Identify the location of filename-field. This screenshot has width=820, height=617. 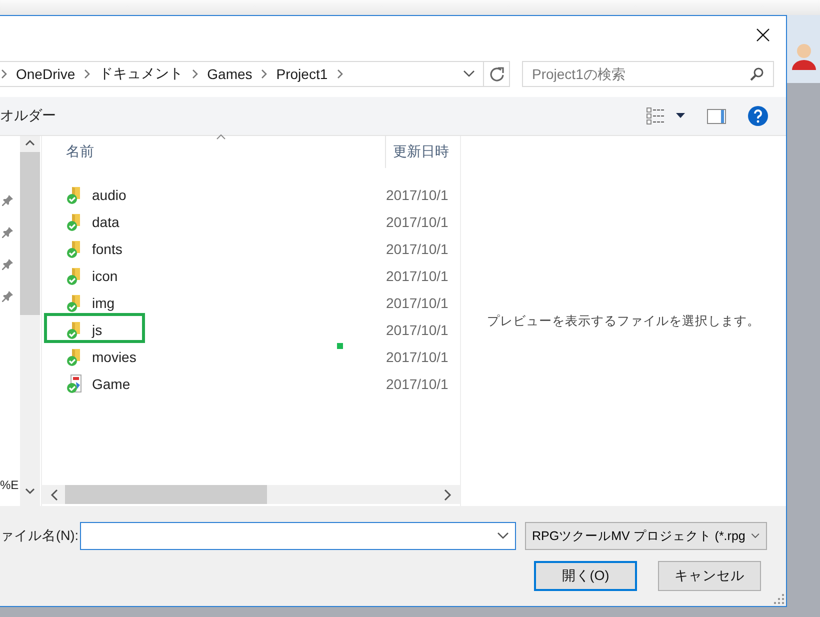
(298, 536).